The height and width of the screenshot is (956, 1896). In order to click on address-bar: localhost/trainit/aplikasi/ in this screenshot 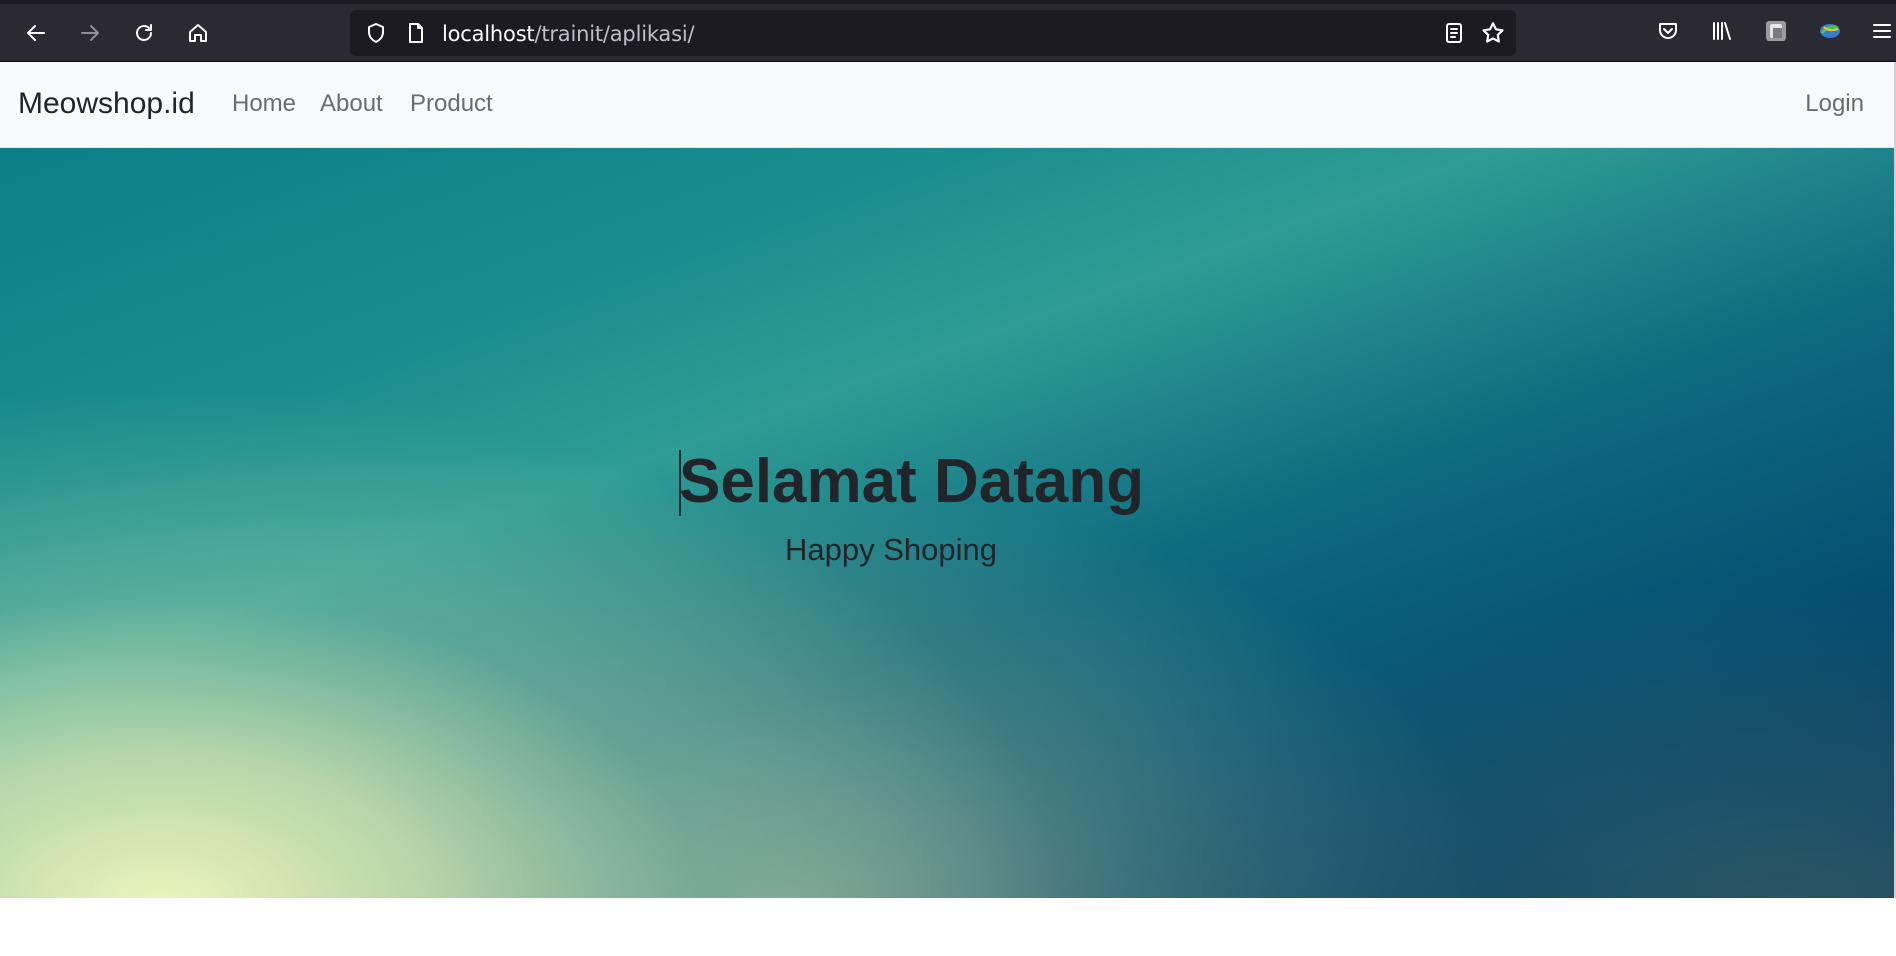, I will do `click(933, 33)`.